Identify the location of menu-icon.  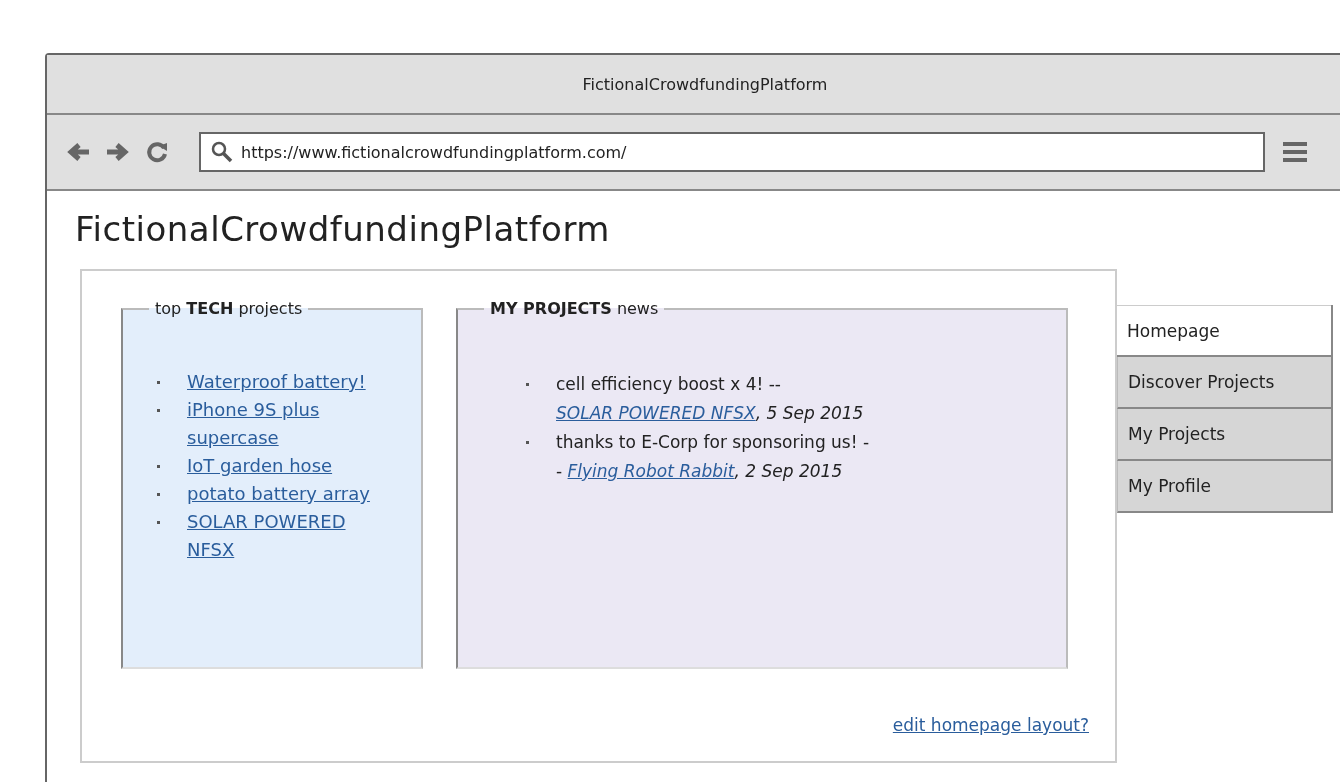
(1295, 152).